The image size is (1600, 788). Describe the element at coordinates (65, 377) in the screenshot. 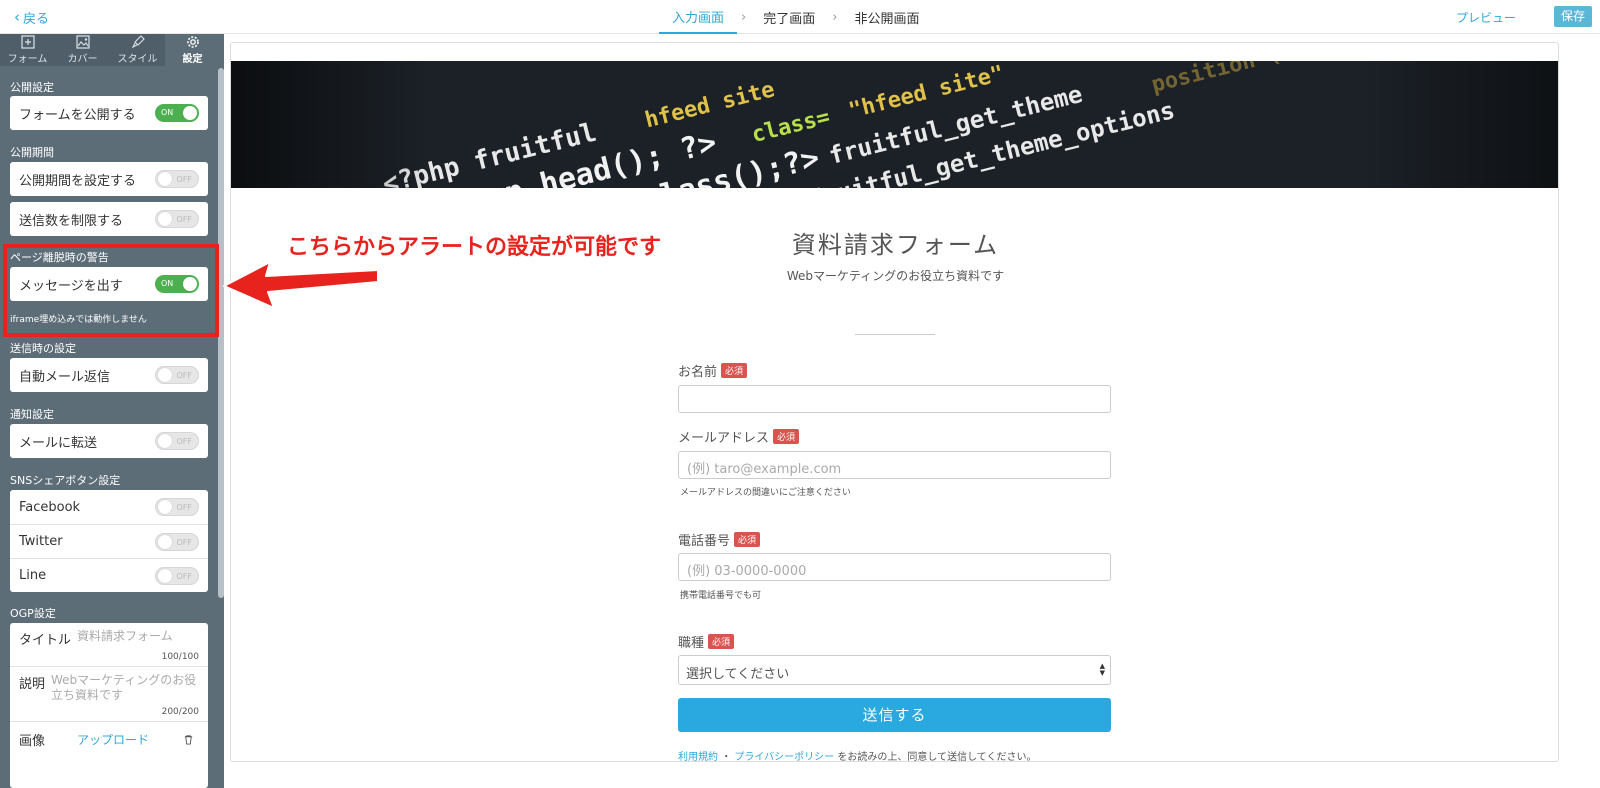

I see `auto-reply-label: 自動メール返信` at that location.